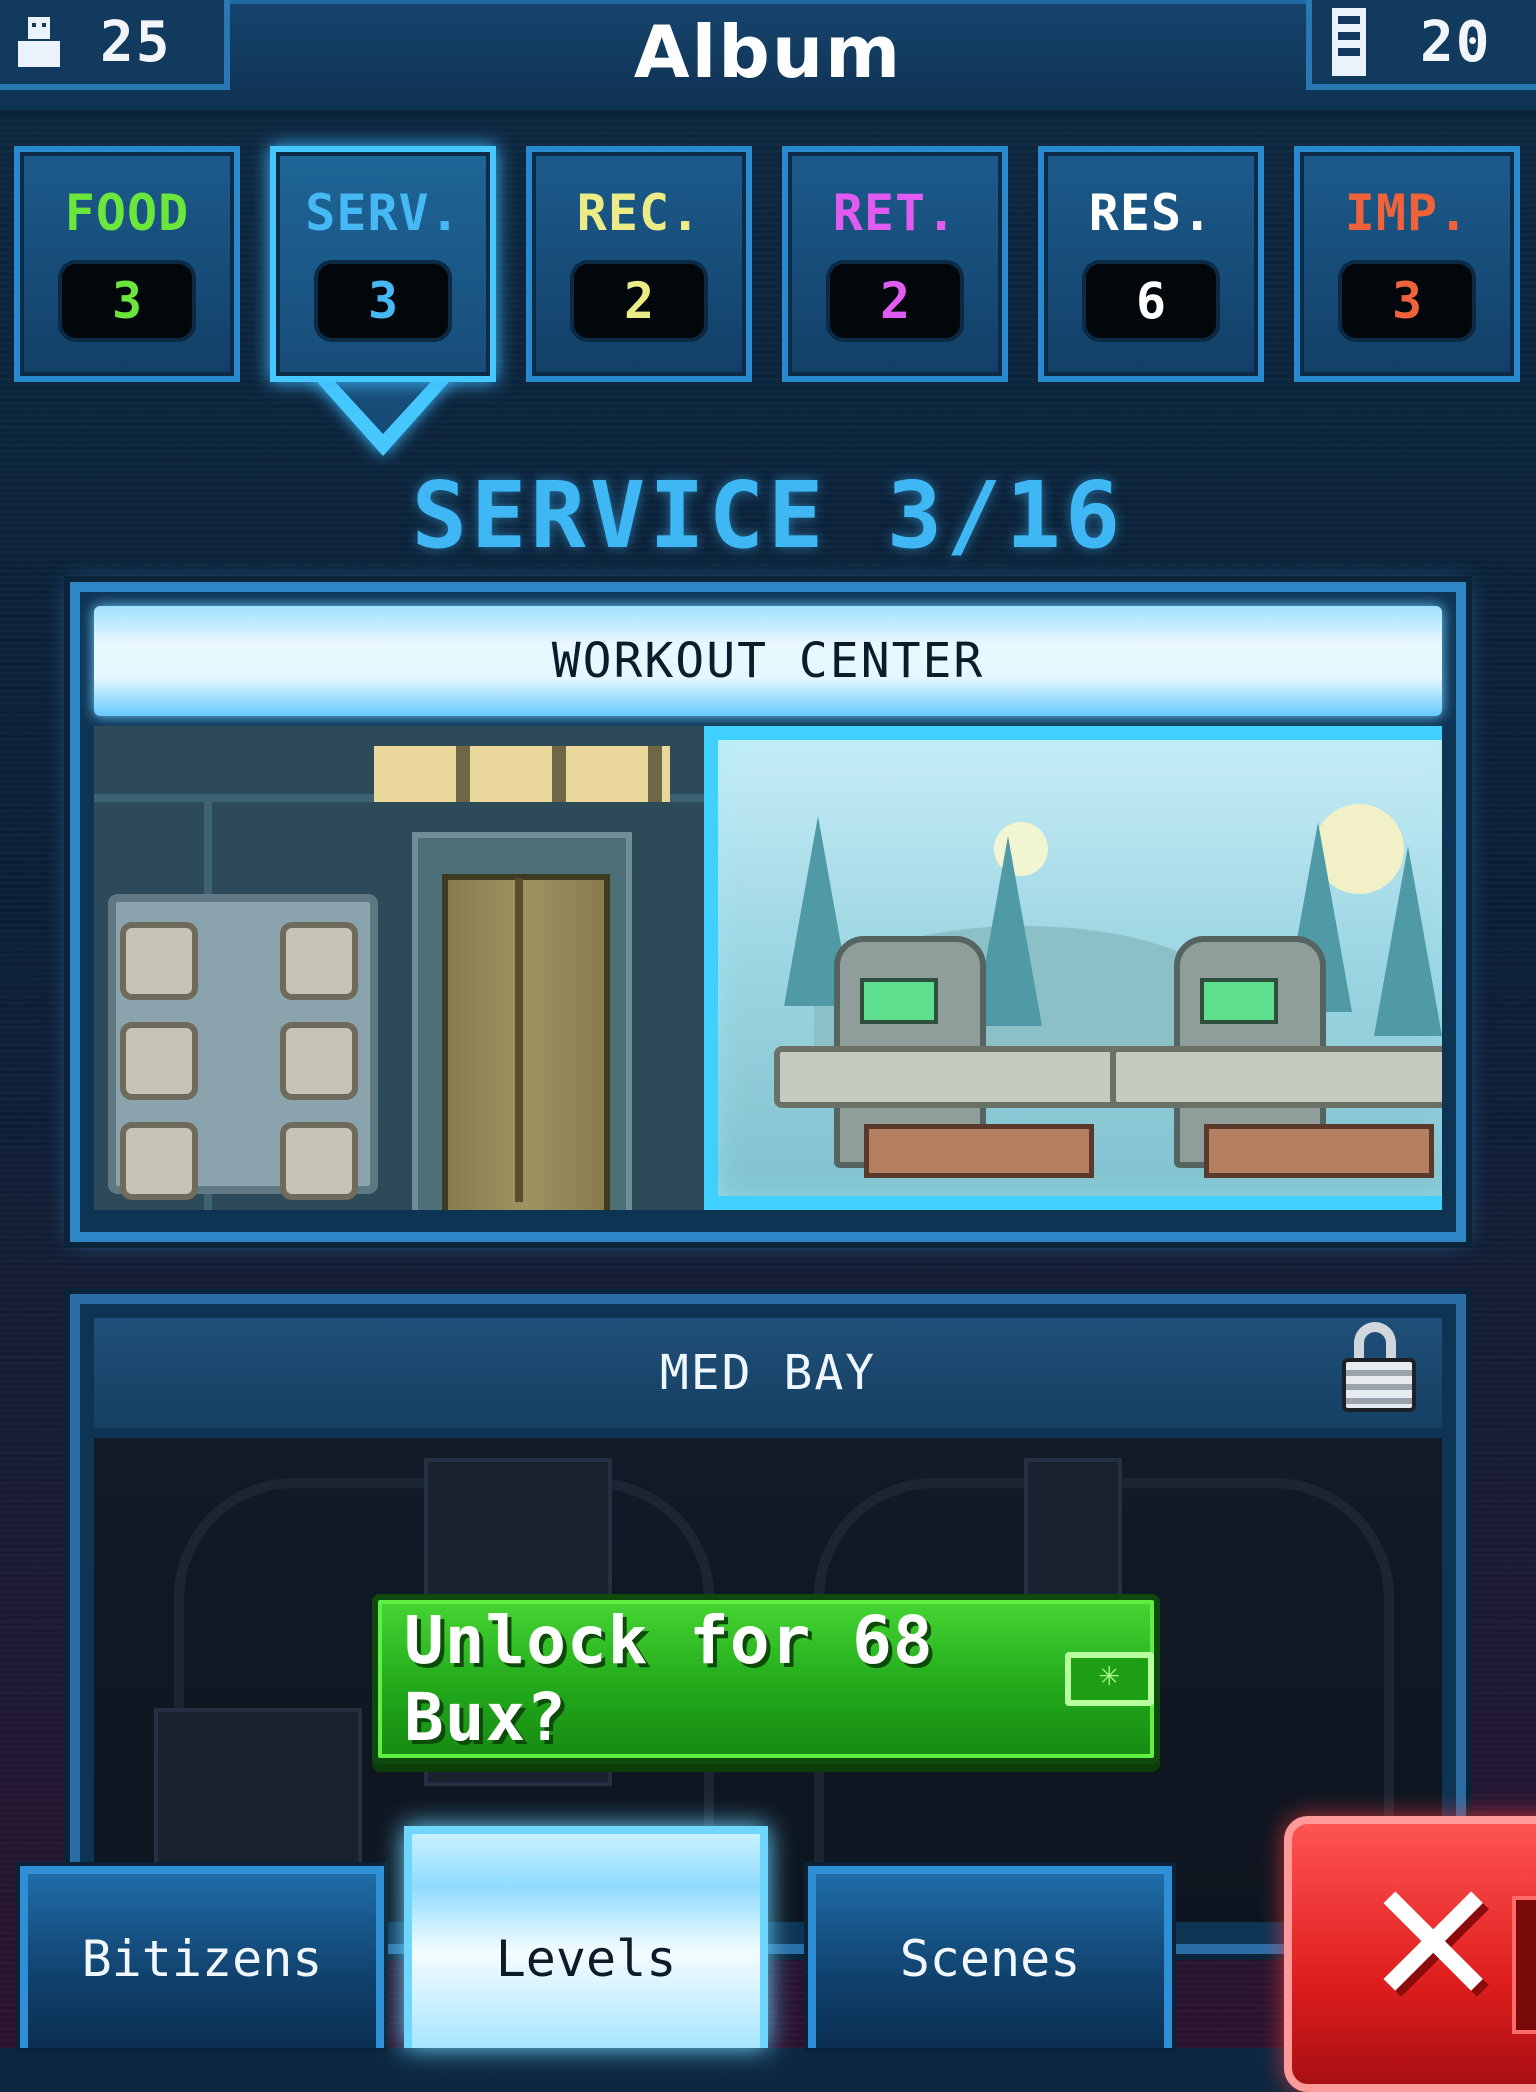 The height and width of the screenshot is (2092, 1536). What do you see at coordinates (1349, 42) in the screenshot?
I see `building-icon` at bounding box center [1349, 42].